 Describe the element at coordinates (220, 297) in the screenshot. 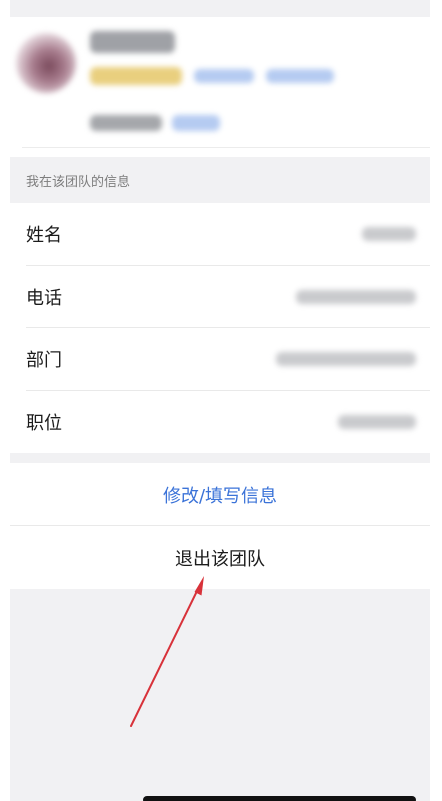

I see `info-row-phone: 电话` at that location.